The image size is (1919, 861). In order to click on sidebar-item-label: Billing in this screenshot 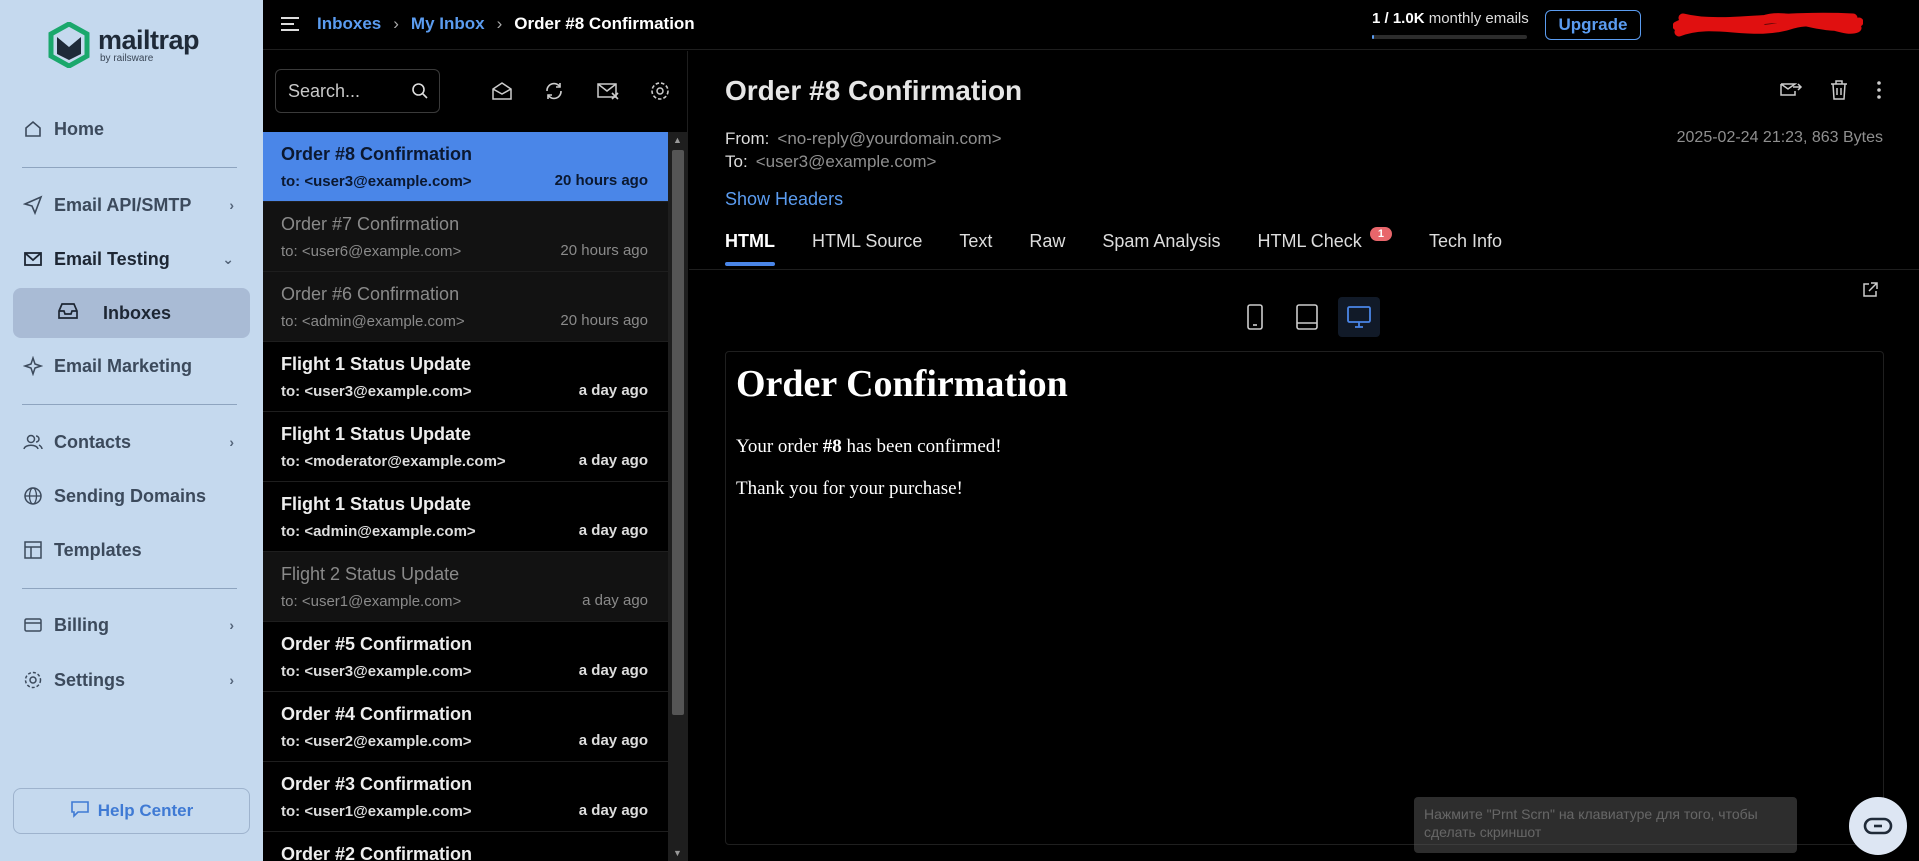, I will do `click(81, 624)`.